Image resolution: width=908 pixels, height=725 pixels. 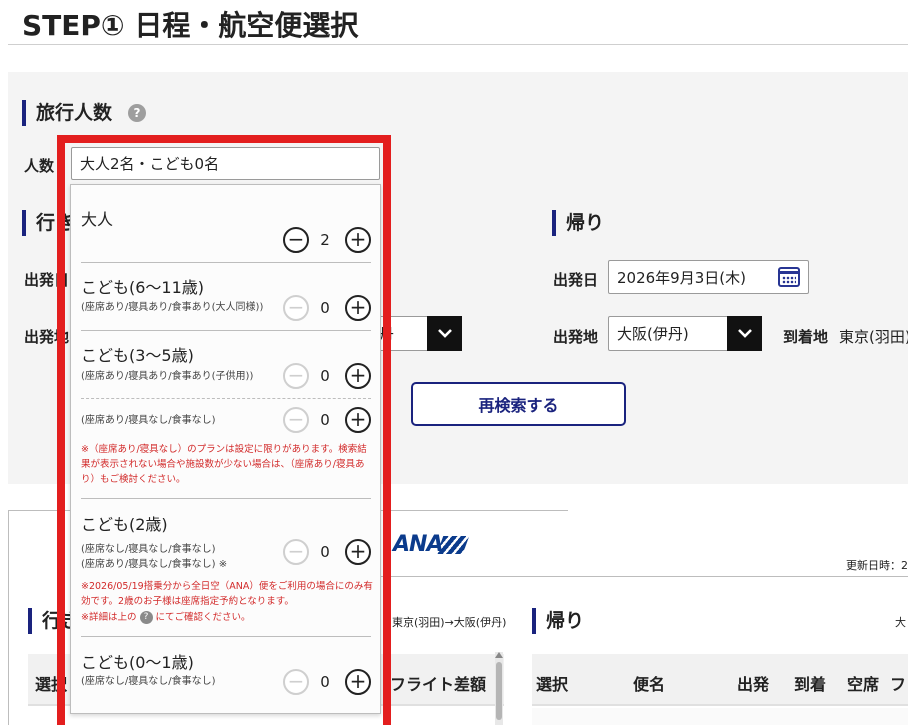 I want to click on outbound-scroll-thumb, so click(x=499, y=691).